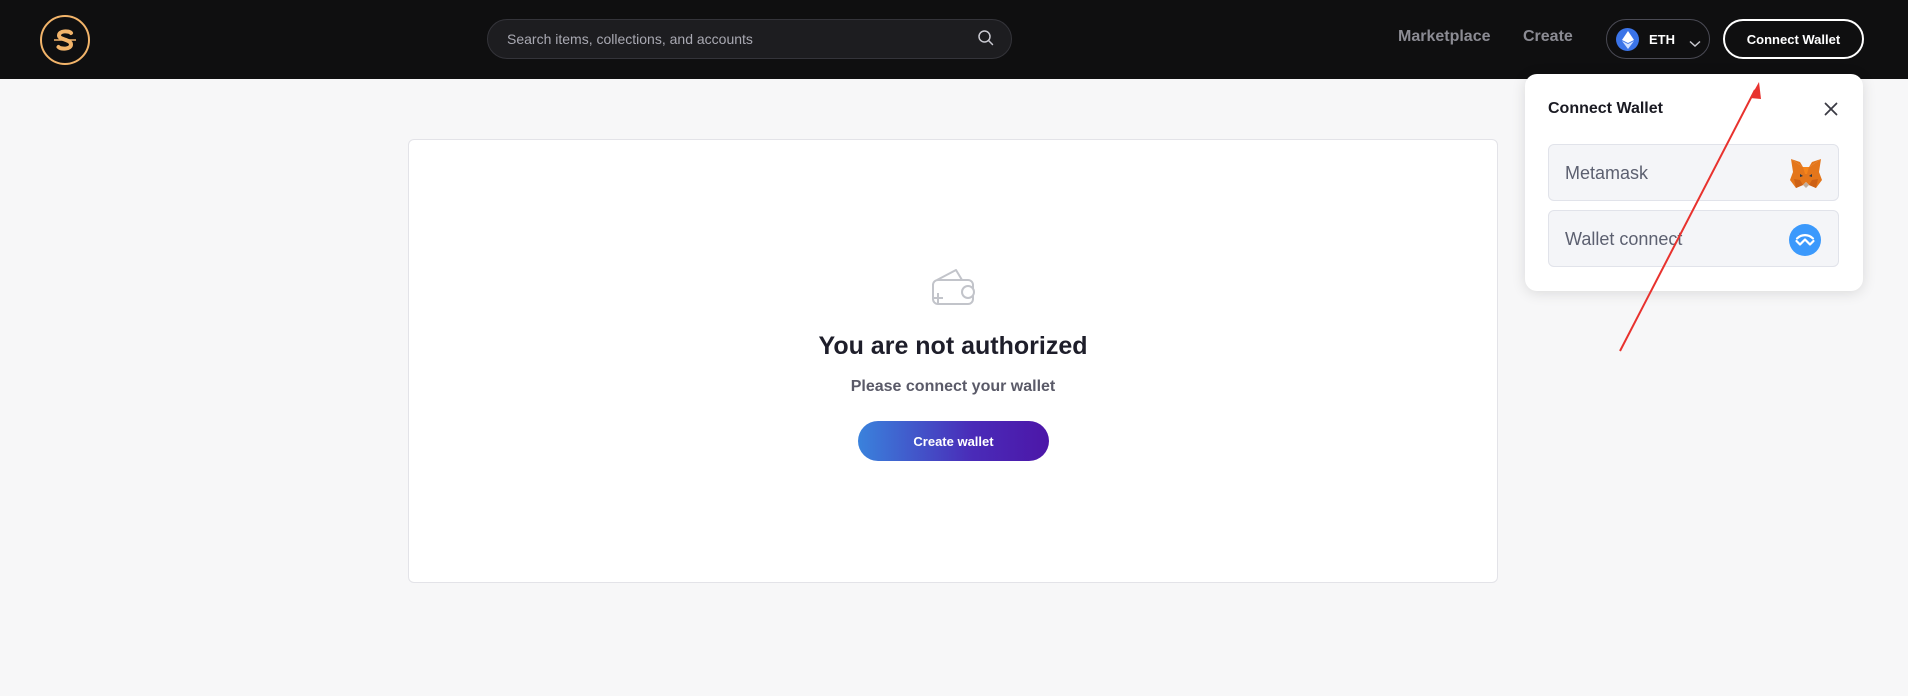  What do you see at coordinates (953, 288) in the screenshot?
I see `wallet-add-icon` at bounding box center [953, 288].